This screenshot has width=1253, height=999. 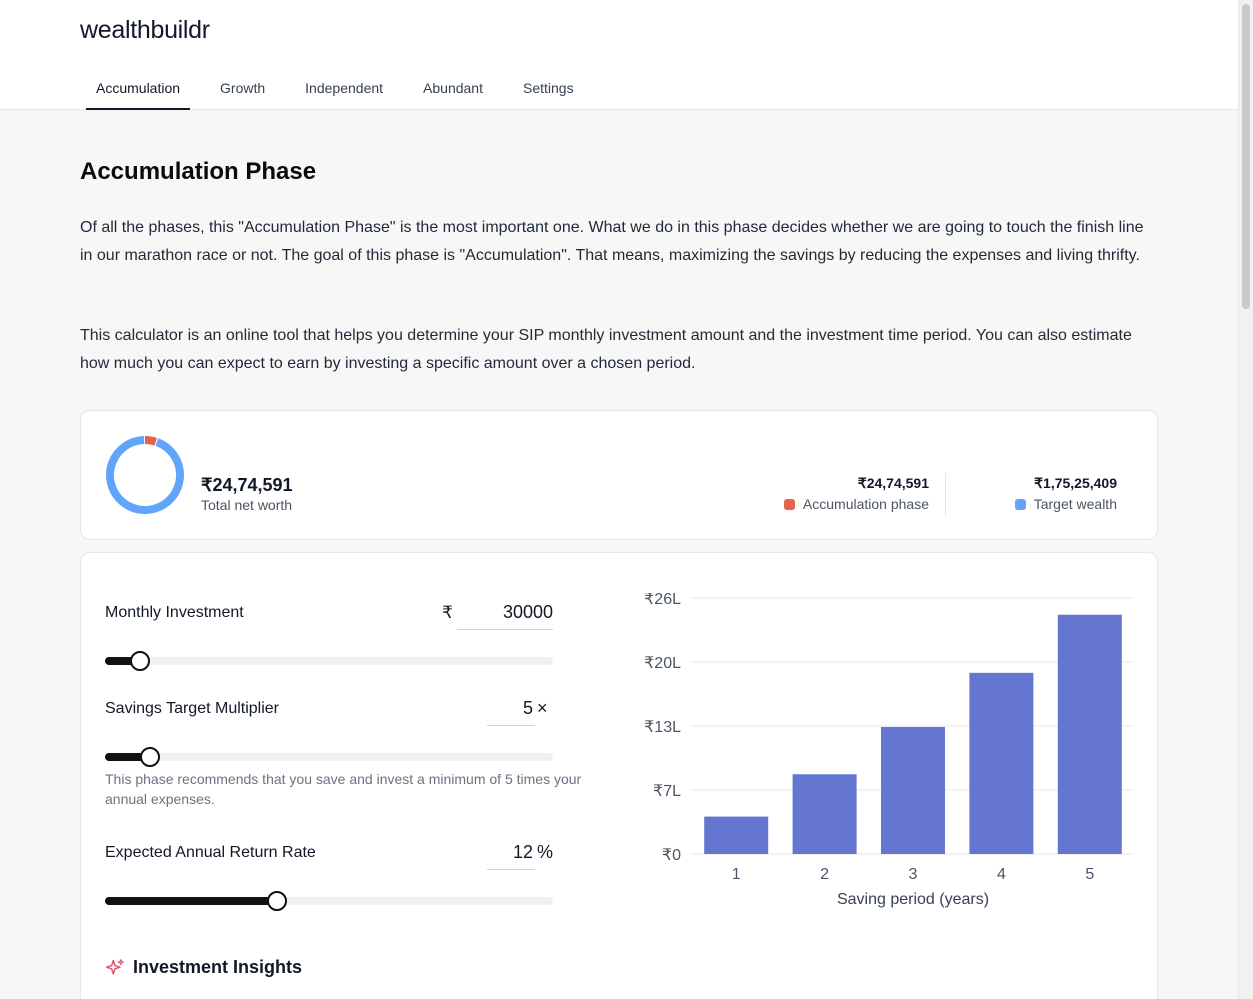 What do you see at coordinates (453, 89) in the screenshot?
I see `tab-abundant: Abundant` at bounding box center [453, 89].